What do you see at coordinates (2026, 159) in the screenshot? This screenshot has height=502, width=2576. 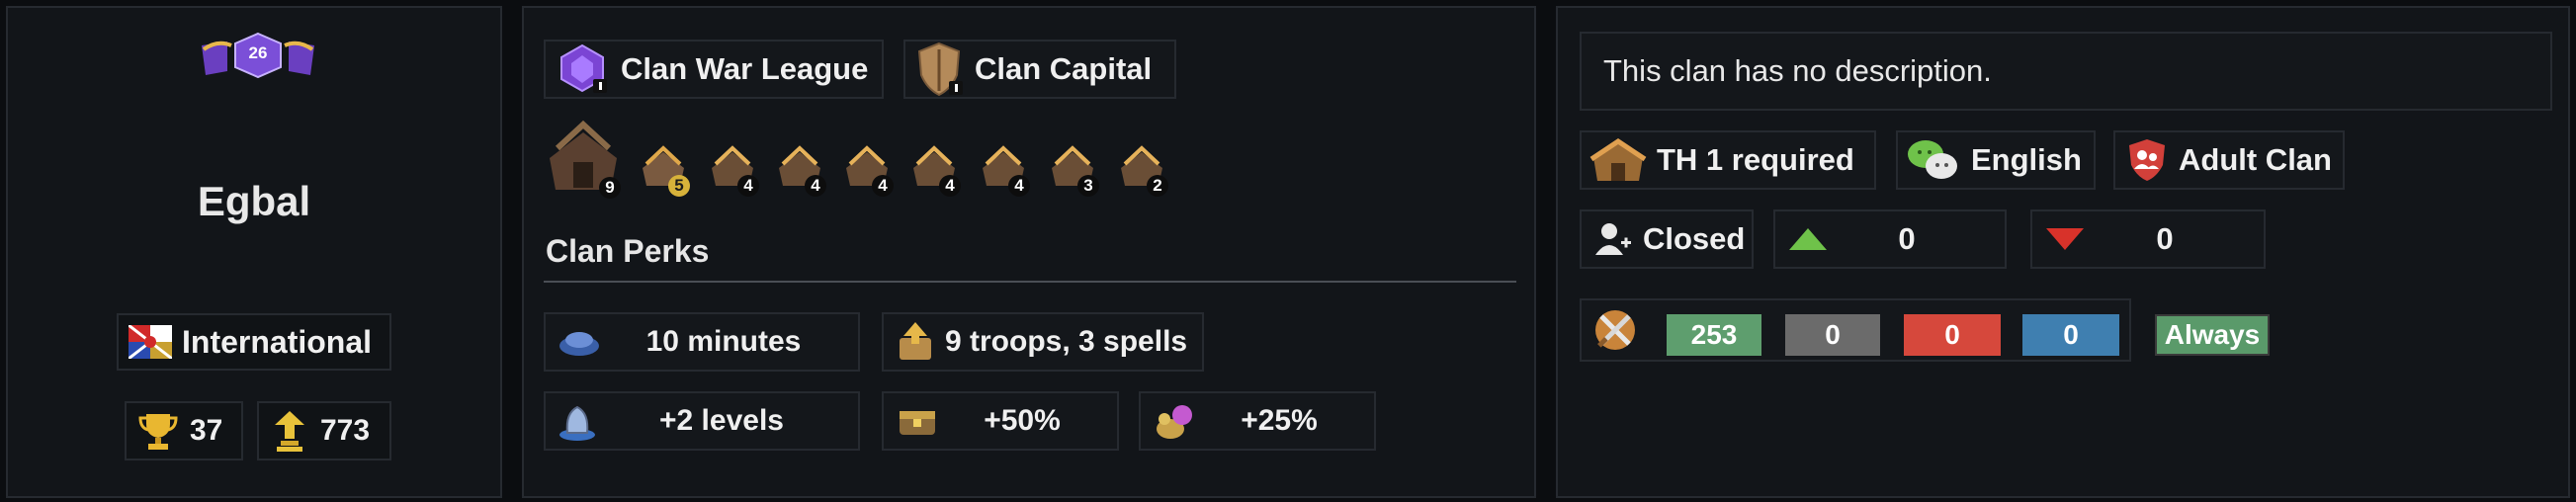 I see `clan-language-label: English` at bounding box center [2026, 159].